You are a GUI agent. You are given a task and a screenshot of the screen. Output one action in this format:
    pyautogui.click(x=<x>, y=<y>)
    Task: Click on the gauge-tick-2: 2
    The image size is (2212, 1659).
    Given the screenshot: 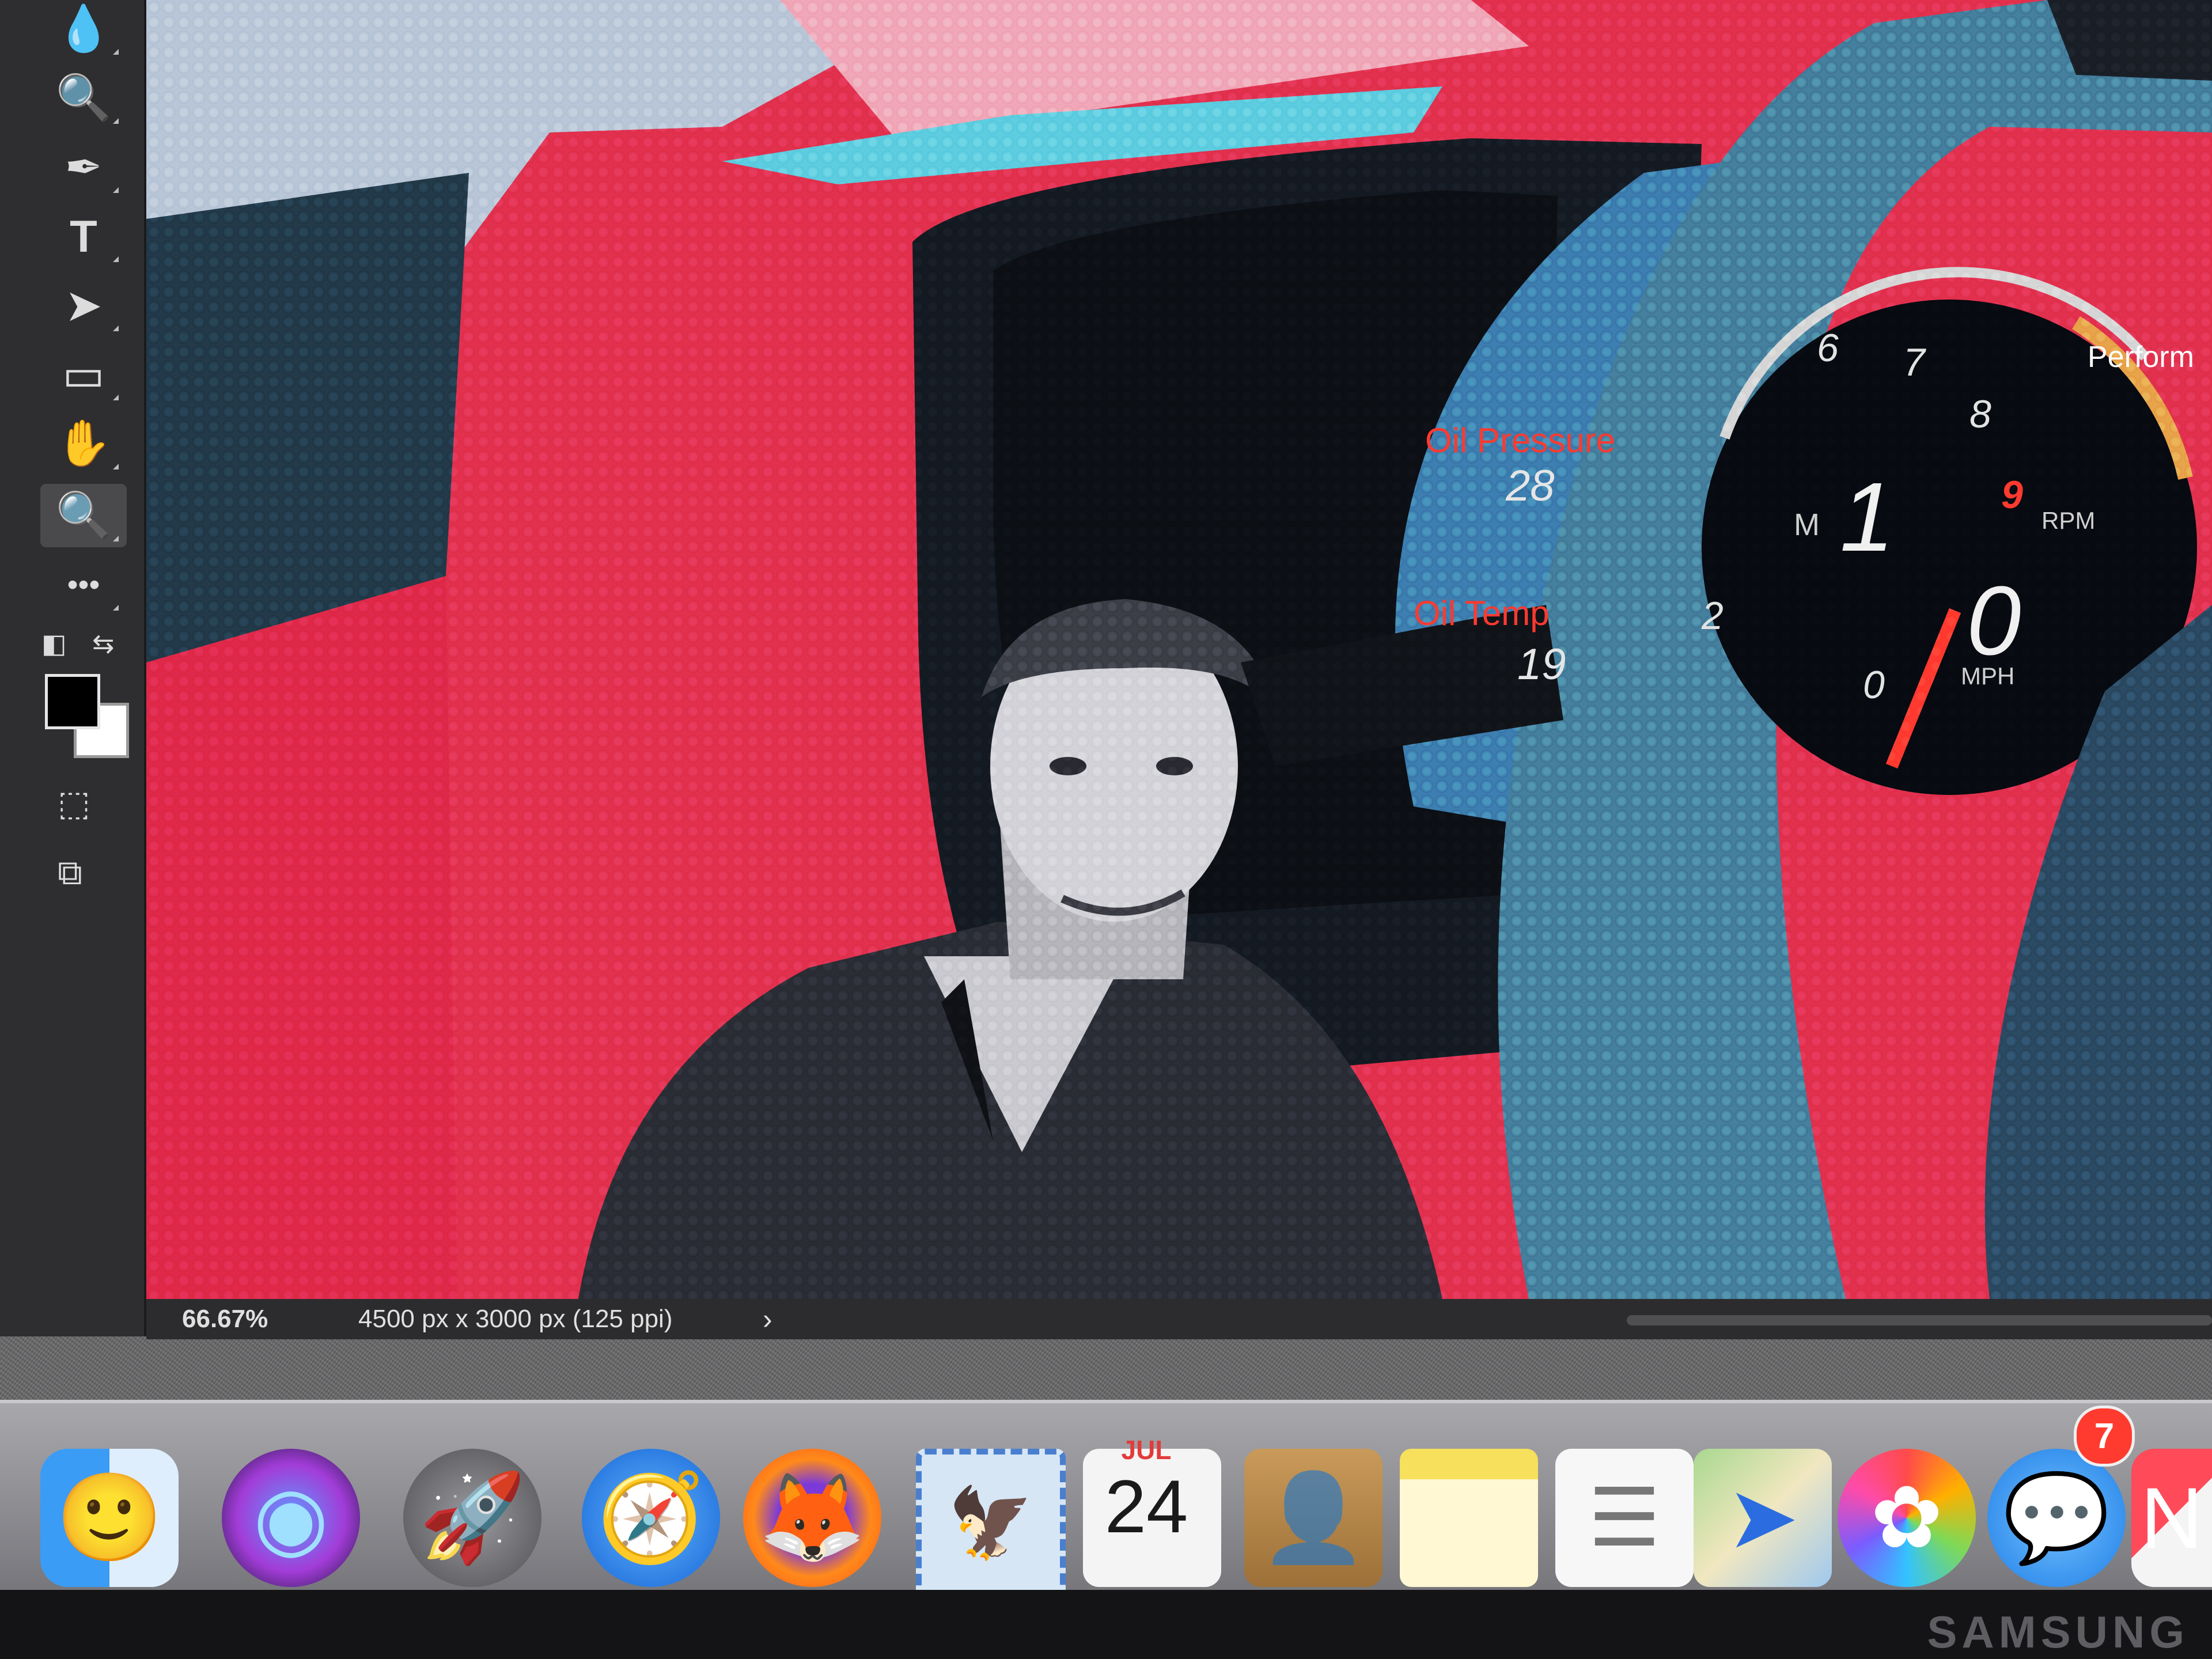 What is the action you would take?
    pyautogui.click(x=1713, y=616)
    